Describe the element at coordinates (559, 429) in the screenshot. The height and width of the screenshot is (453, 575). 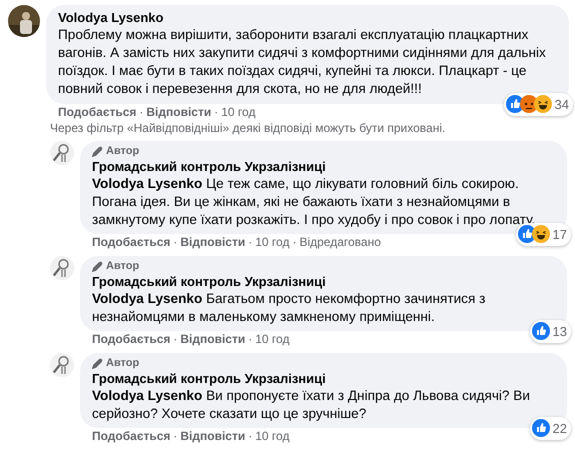
I see `reaction-count: 22` at that location.